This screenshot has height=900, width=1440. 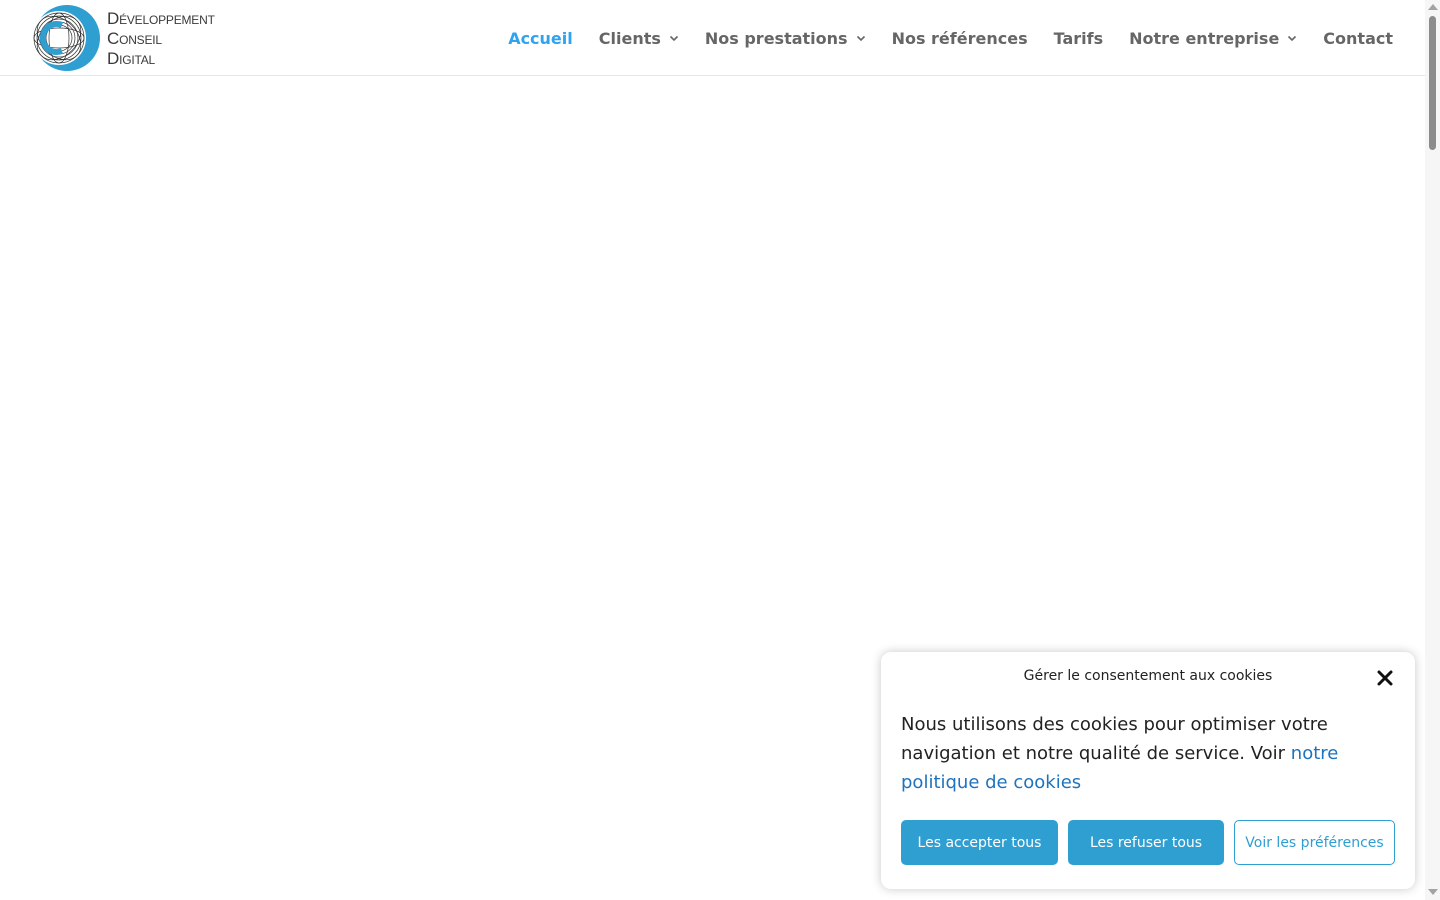 I want to click on scroll-up-arrow-icon, so click(x=1433, y=7).